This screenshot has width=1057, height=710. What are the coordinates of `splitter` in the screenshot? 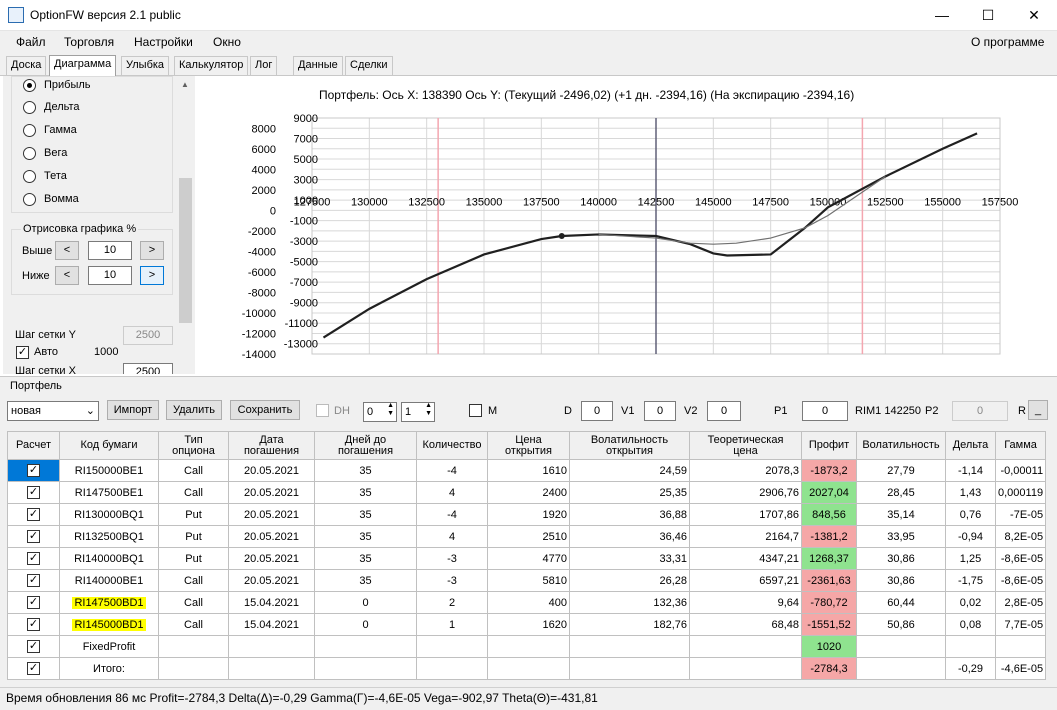 It's located at (528, 376).